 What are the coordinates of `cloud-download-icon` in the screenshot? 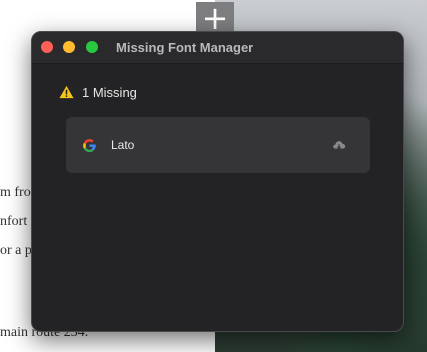 It's located at (339, 145).